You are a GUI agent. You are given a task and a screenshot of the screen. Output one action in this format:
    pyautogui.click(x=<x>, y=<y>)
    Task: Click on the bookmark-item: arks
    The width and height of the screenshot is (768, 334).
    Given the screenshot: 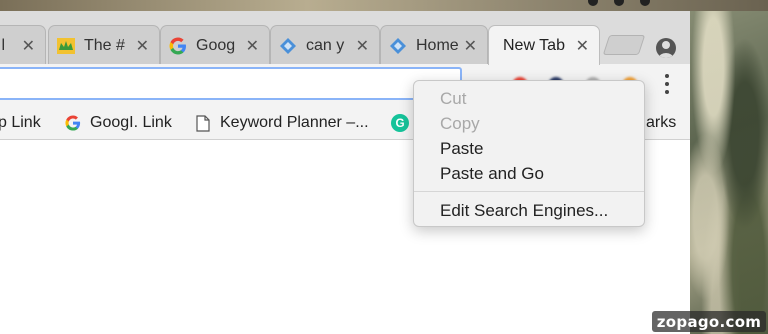 What is the action you would take?
    pyautogui.click(x=661, y=123)
    